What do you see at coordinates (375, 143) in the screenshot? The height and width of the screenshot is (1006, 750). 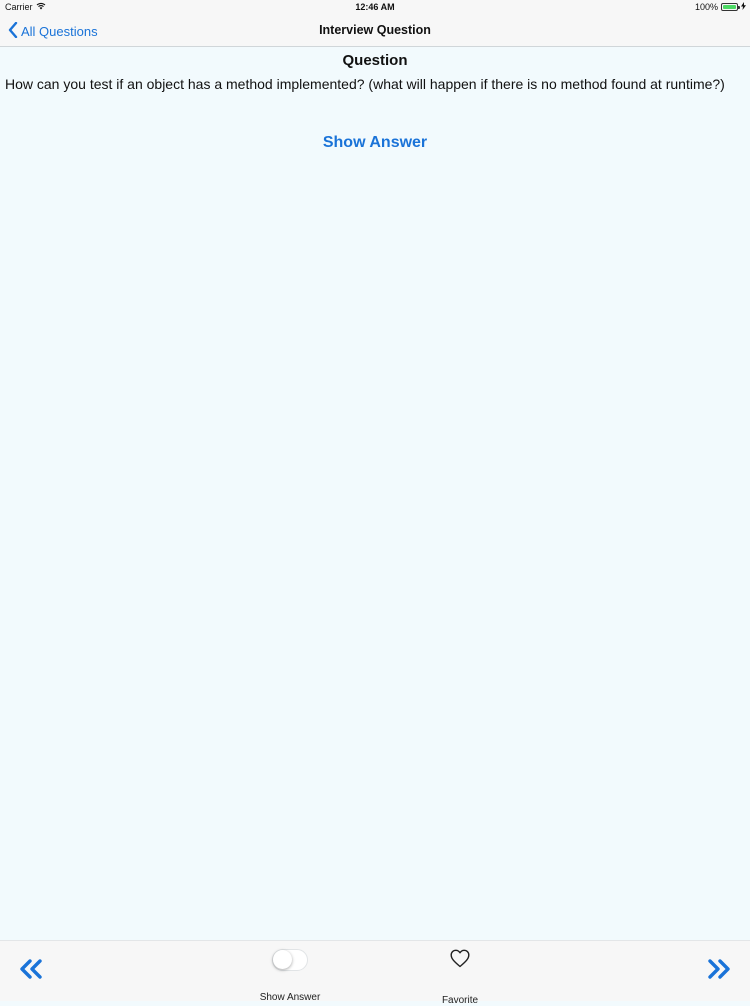 I see `show-answer-button: Show Answer` at bounding box center [375, 143].